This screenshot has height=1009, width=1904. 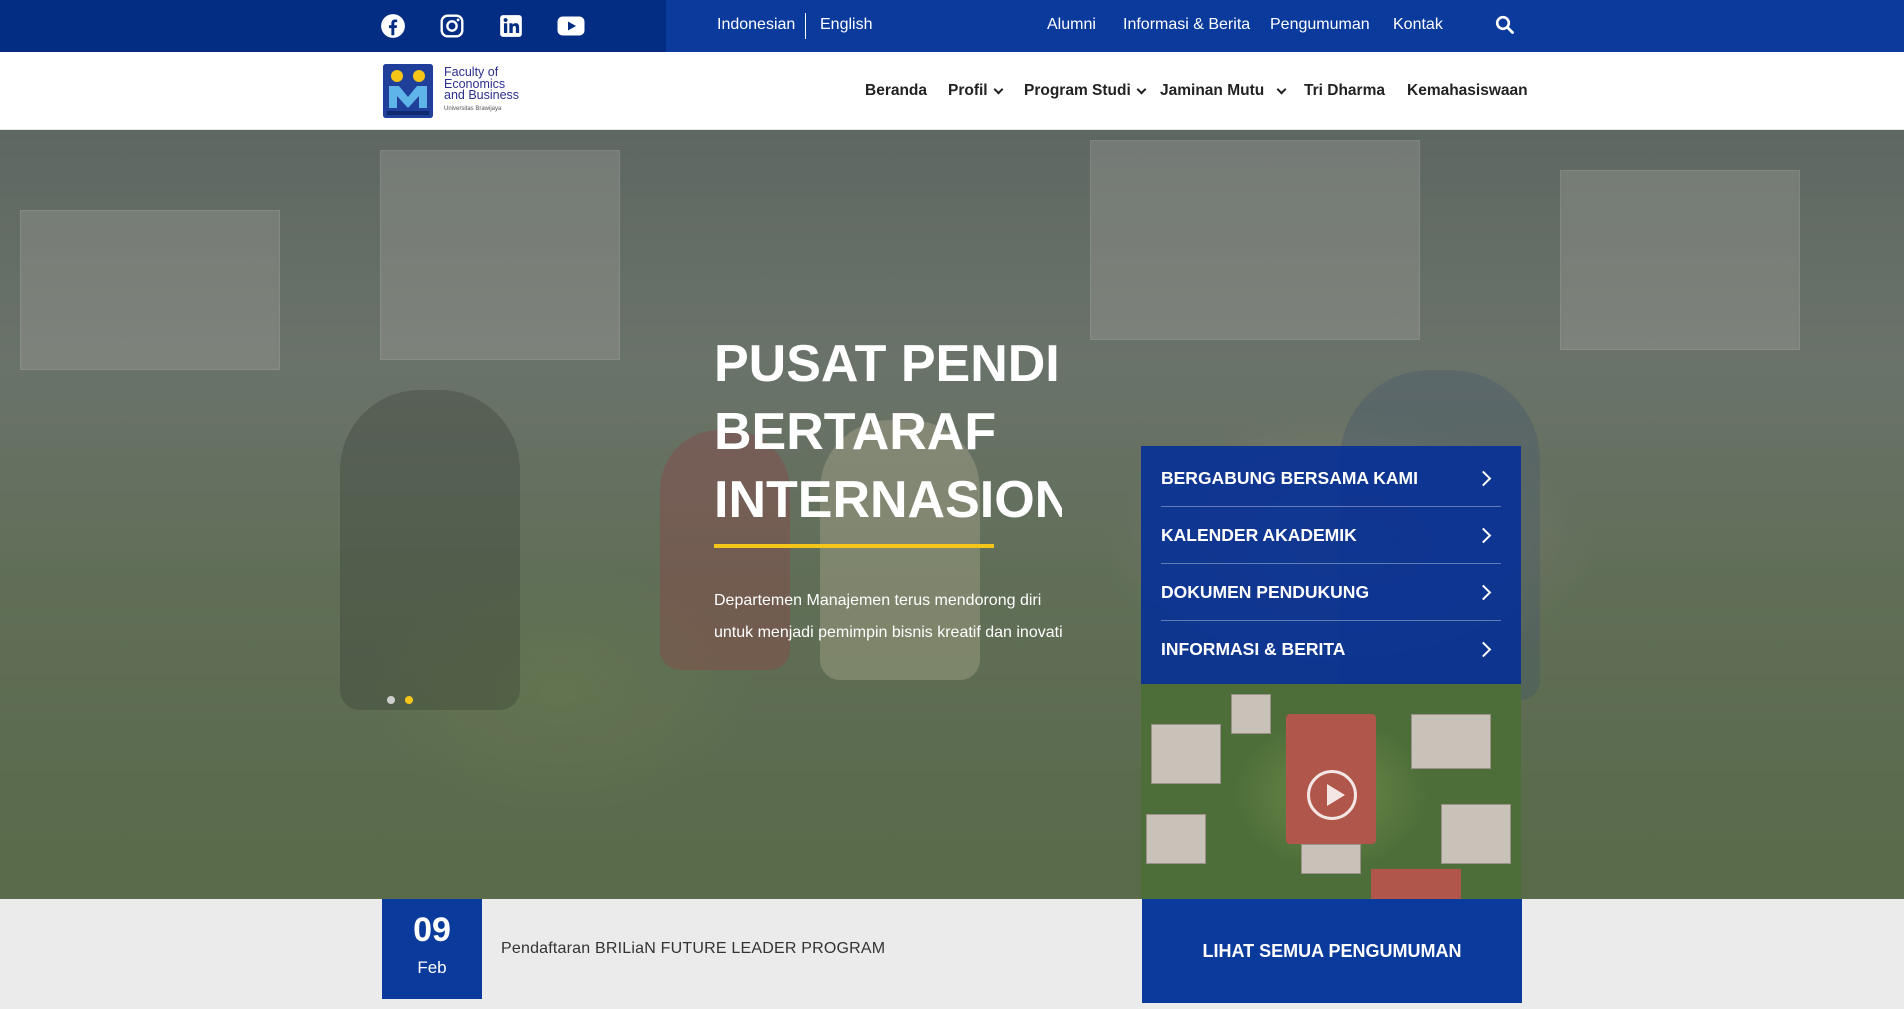 I want to click on quick-menu-label: BERGABUNG BERSAMA KAMI, so click(x=1289, y=477).